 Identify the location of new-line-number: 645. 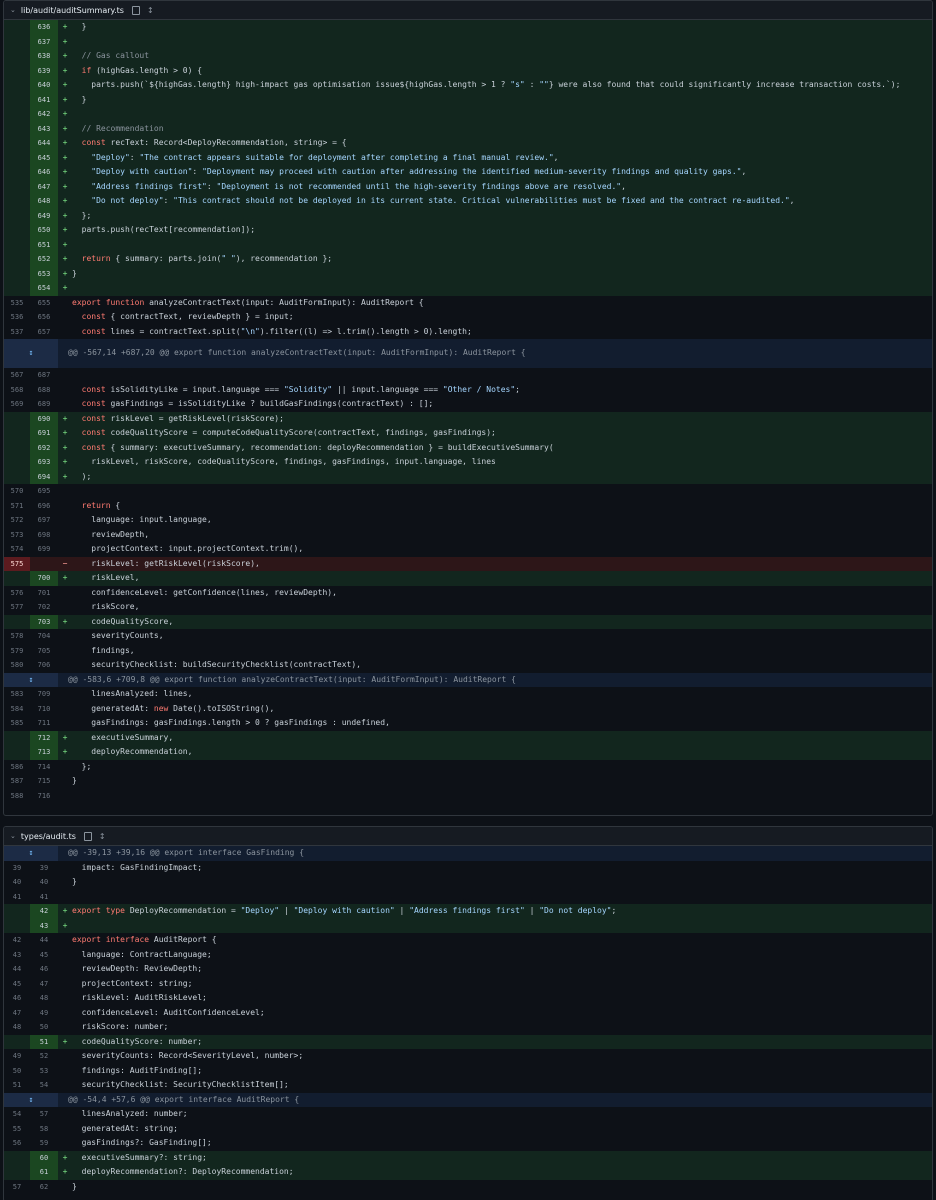
(44, 157).